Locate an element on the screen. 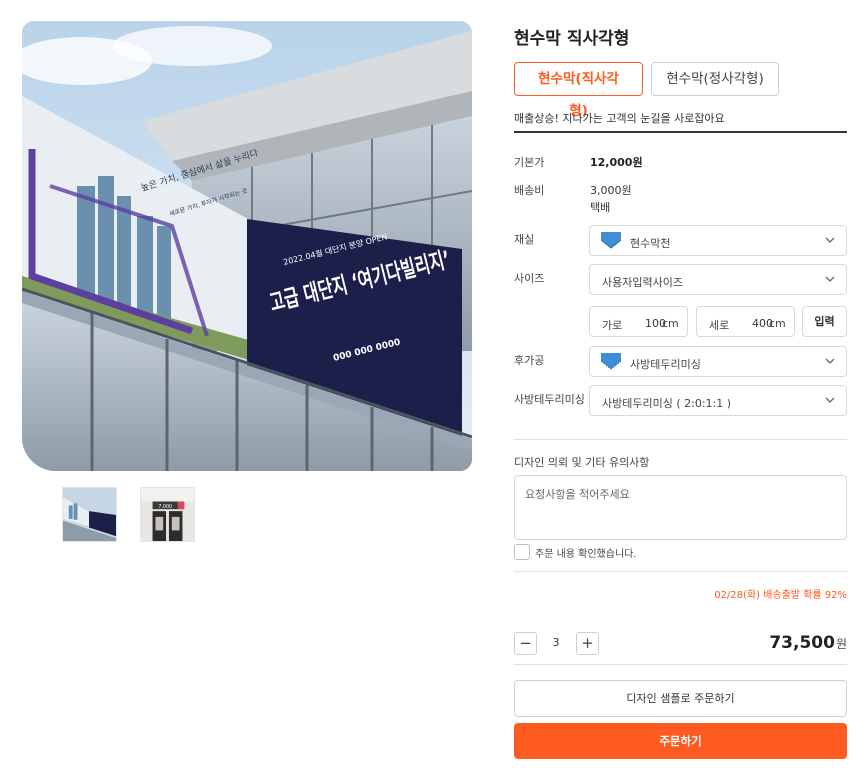 The image size is (865, 768). tab-square-banner: 현수막(정사각형) is located at coordinates (715, 79).